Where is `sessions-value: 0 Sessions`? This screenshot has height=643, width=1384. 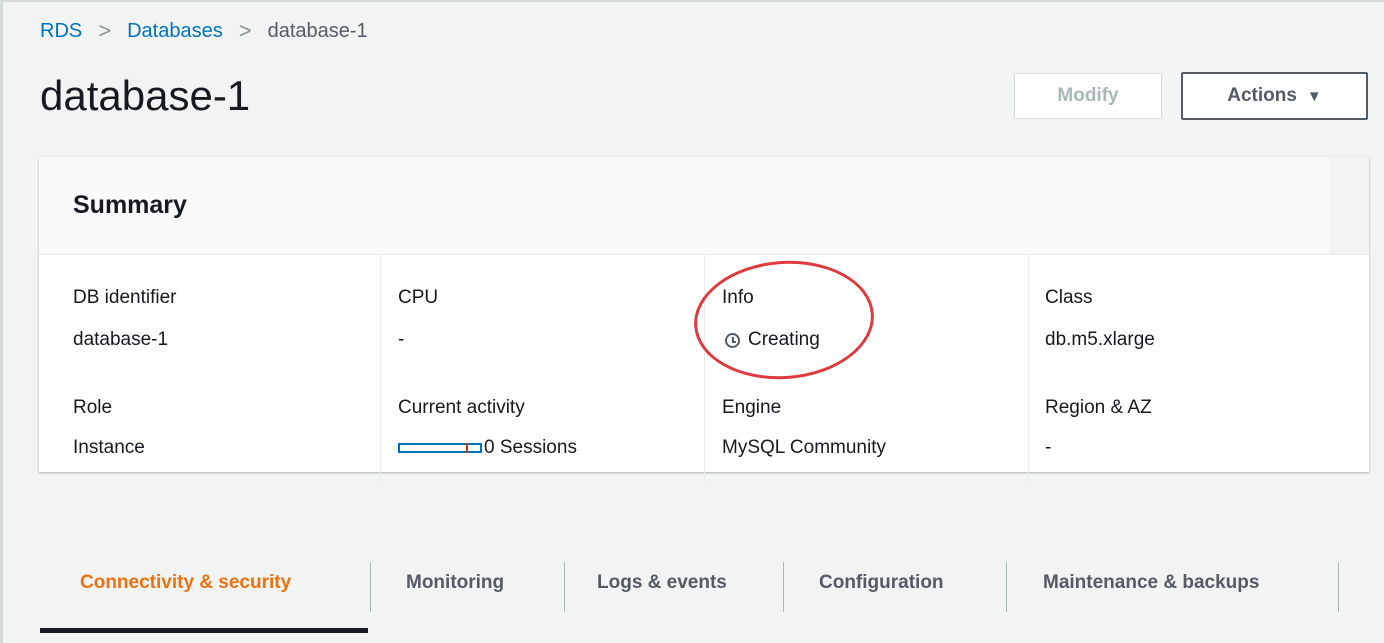 sessions-value: 0 Sessions is located at coordinates (530, 447).